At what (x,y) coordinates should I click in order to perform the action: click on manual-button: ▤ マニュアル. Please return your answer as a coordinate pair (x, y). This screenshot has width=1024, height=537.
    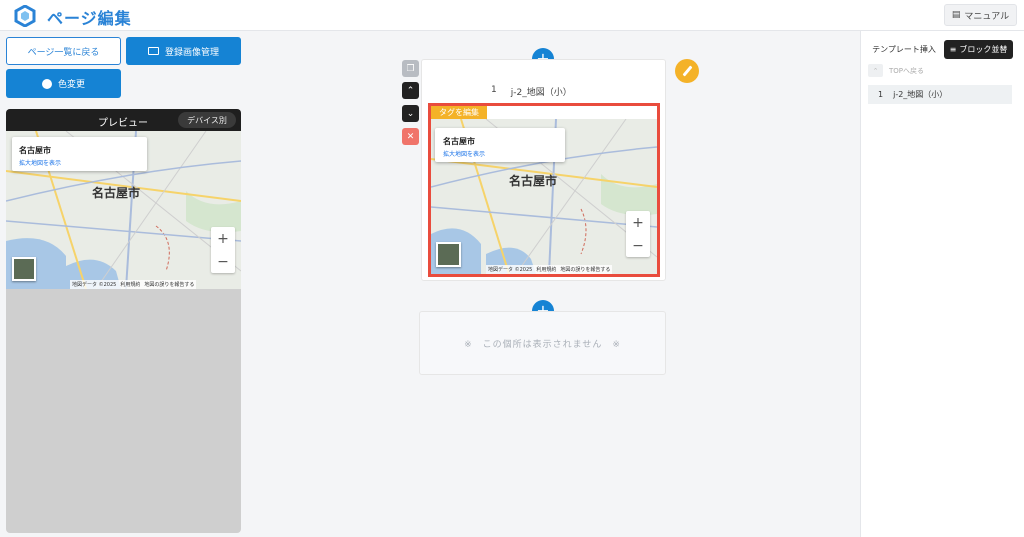
    Looking at the image, I should click on (980, 15).